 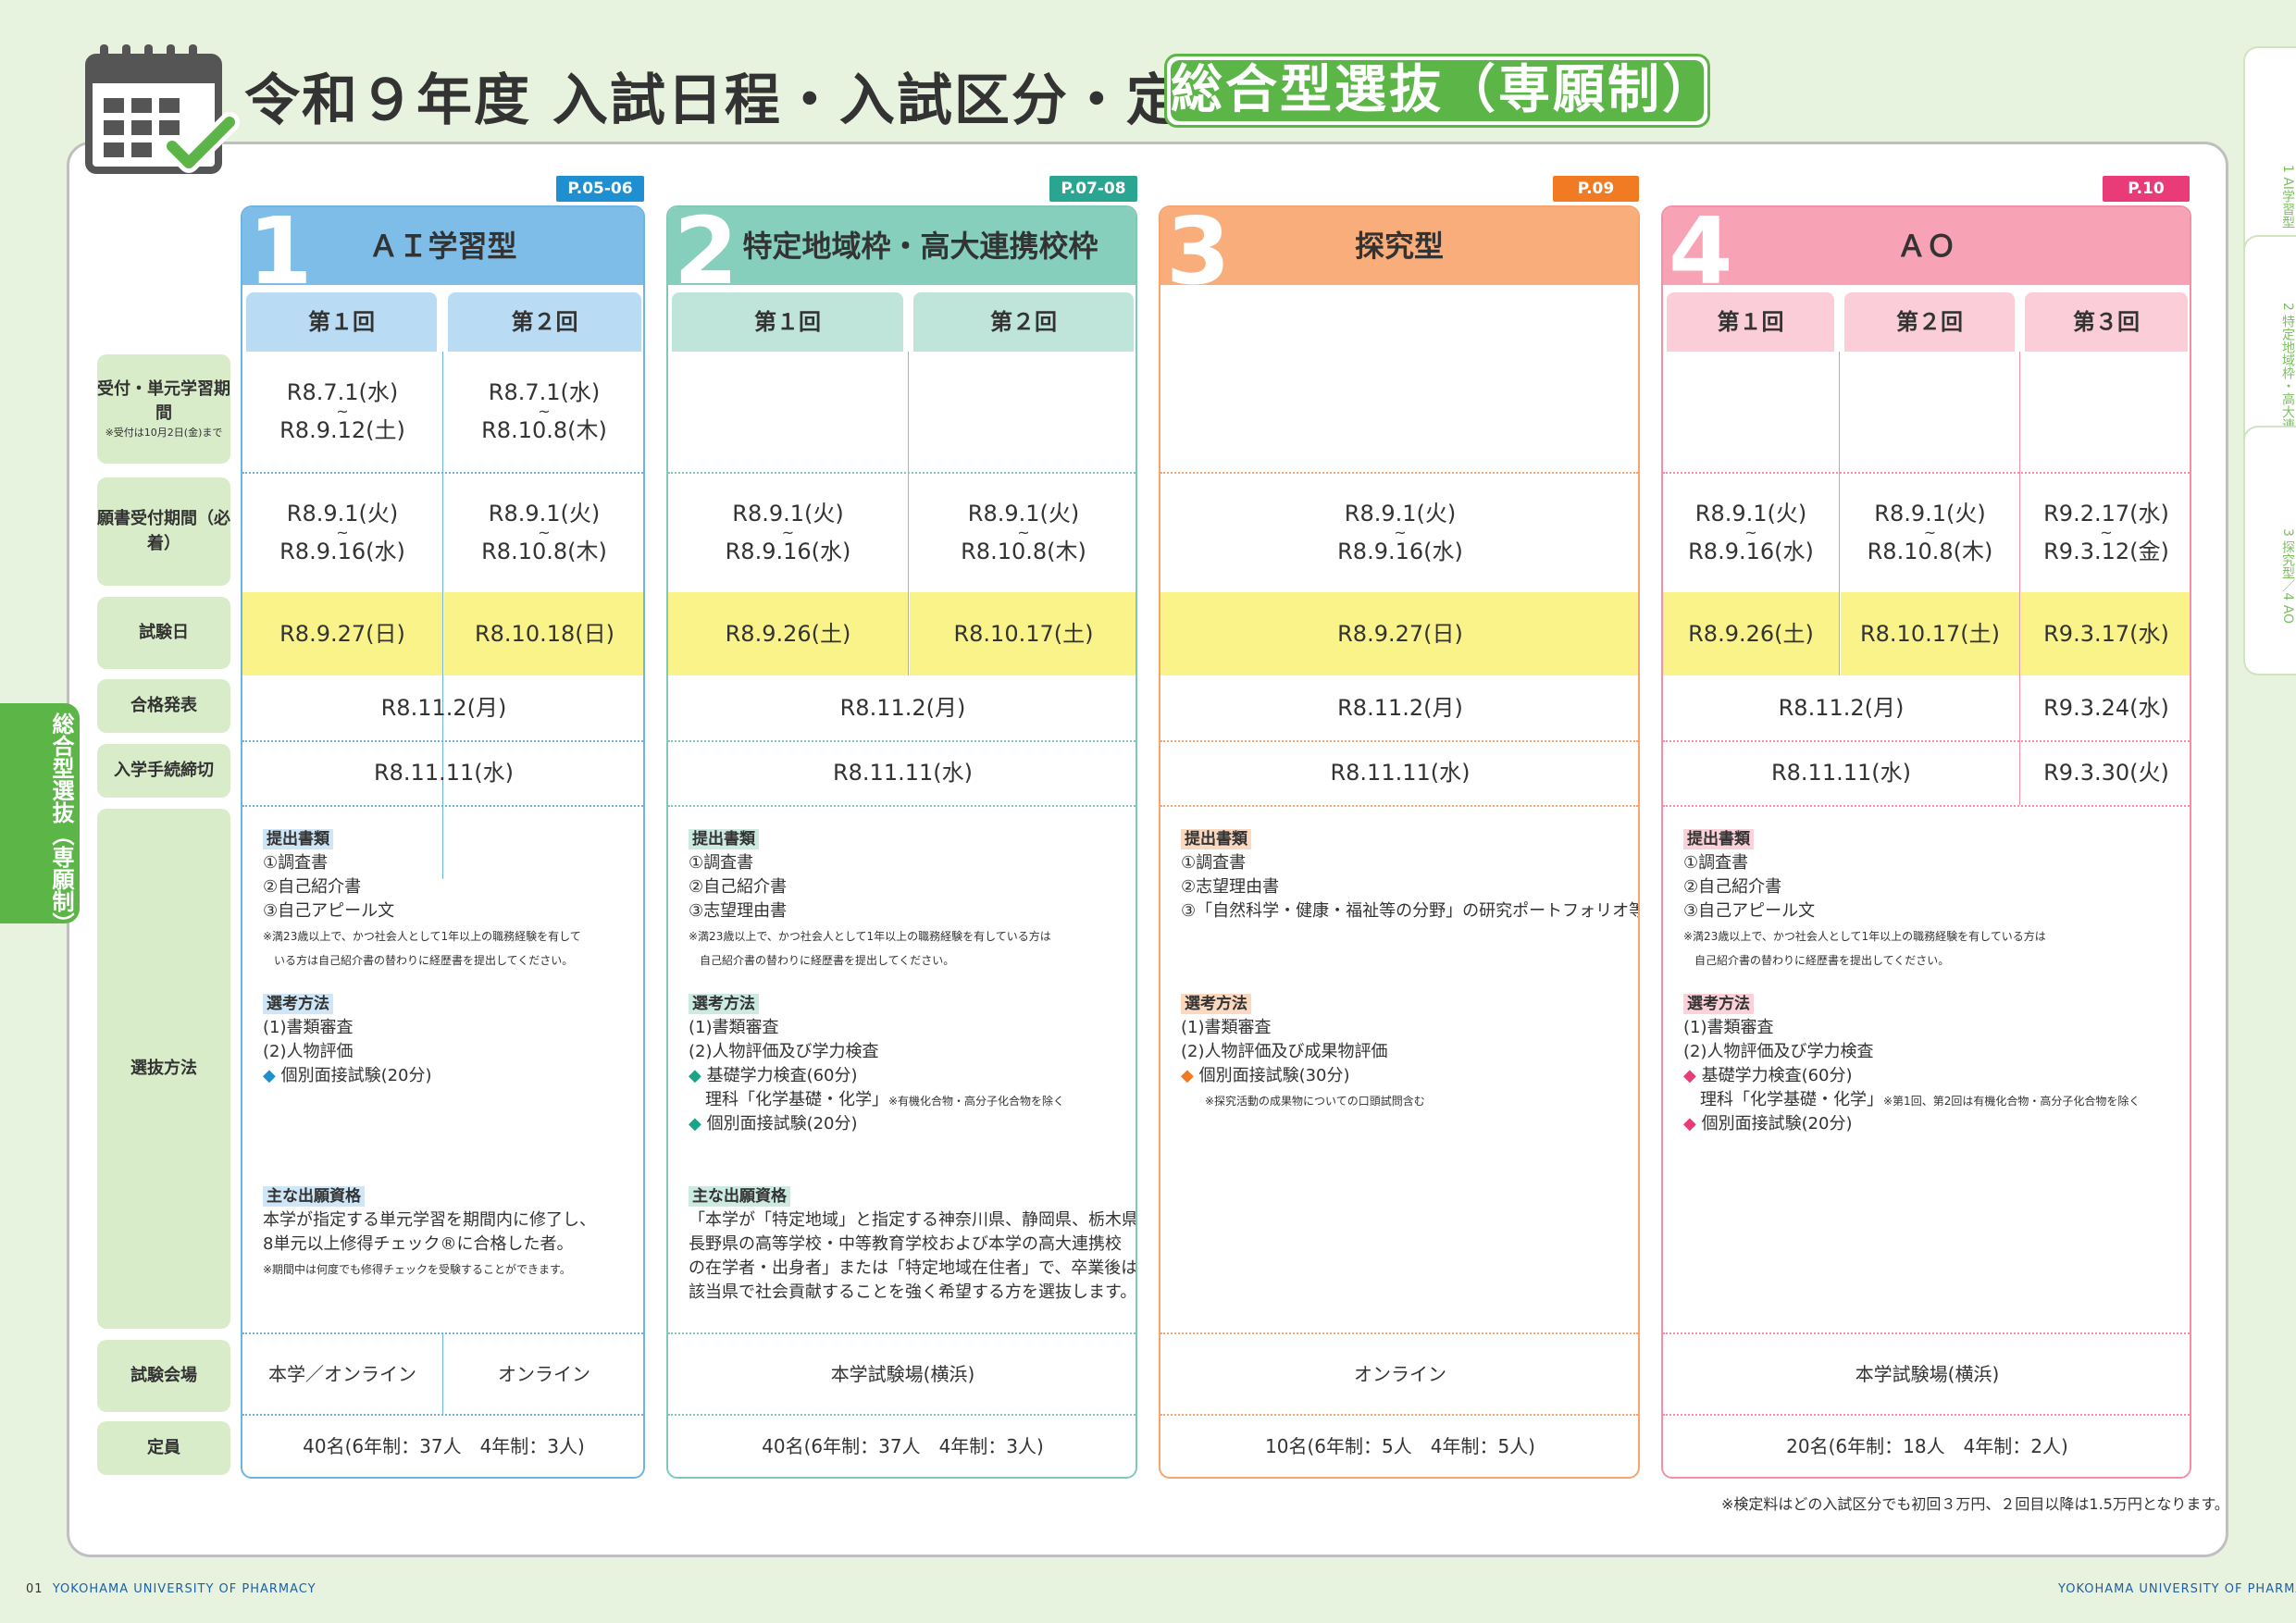 I want to click on card-header: 3 探究型, so click(x=1399, y=252).